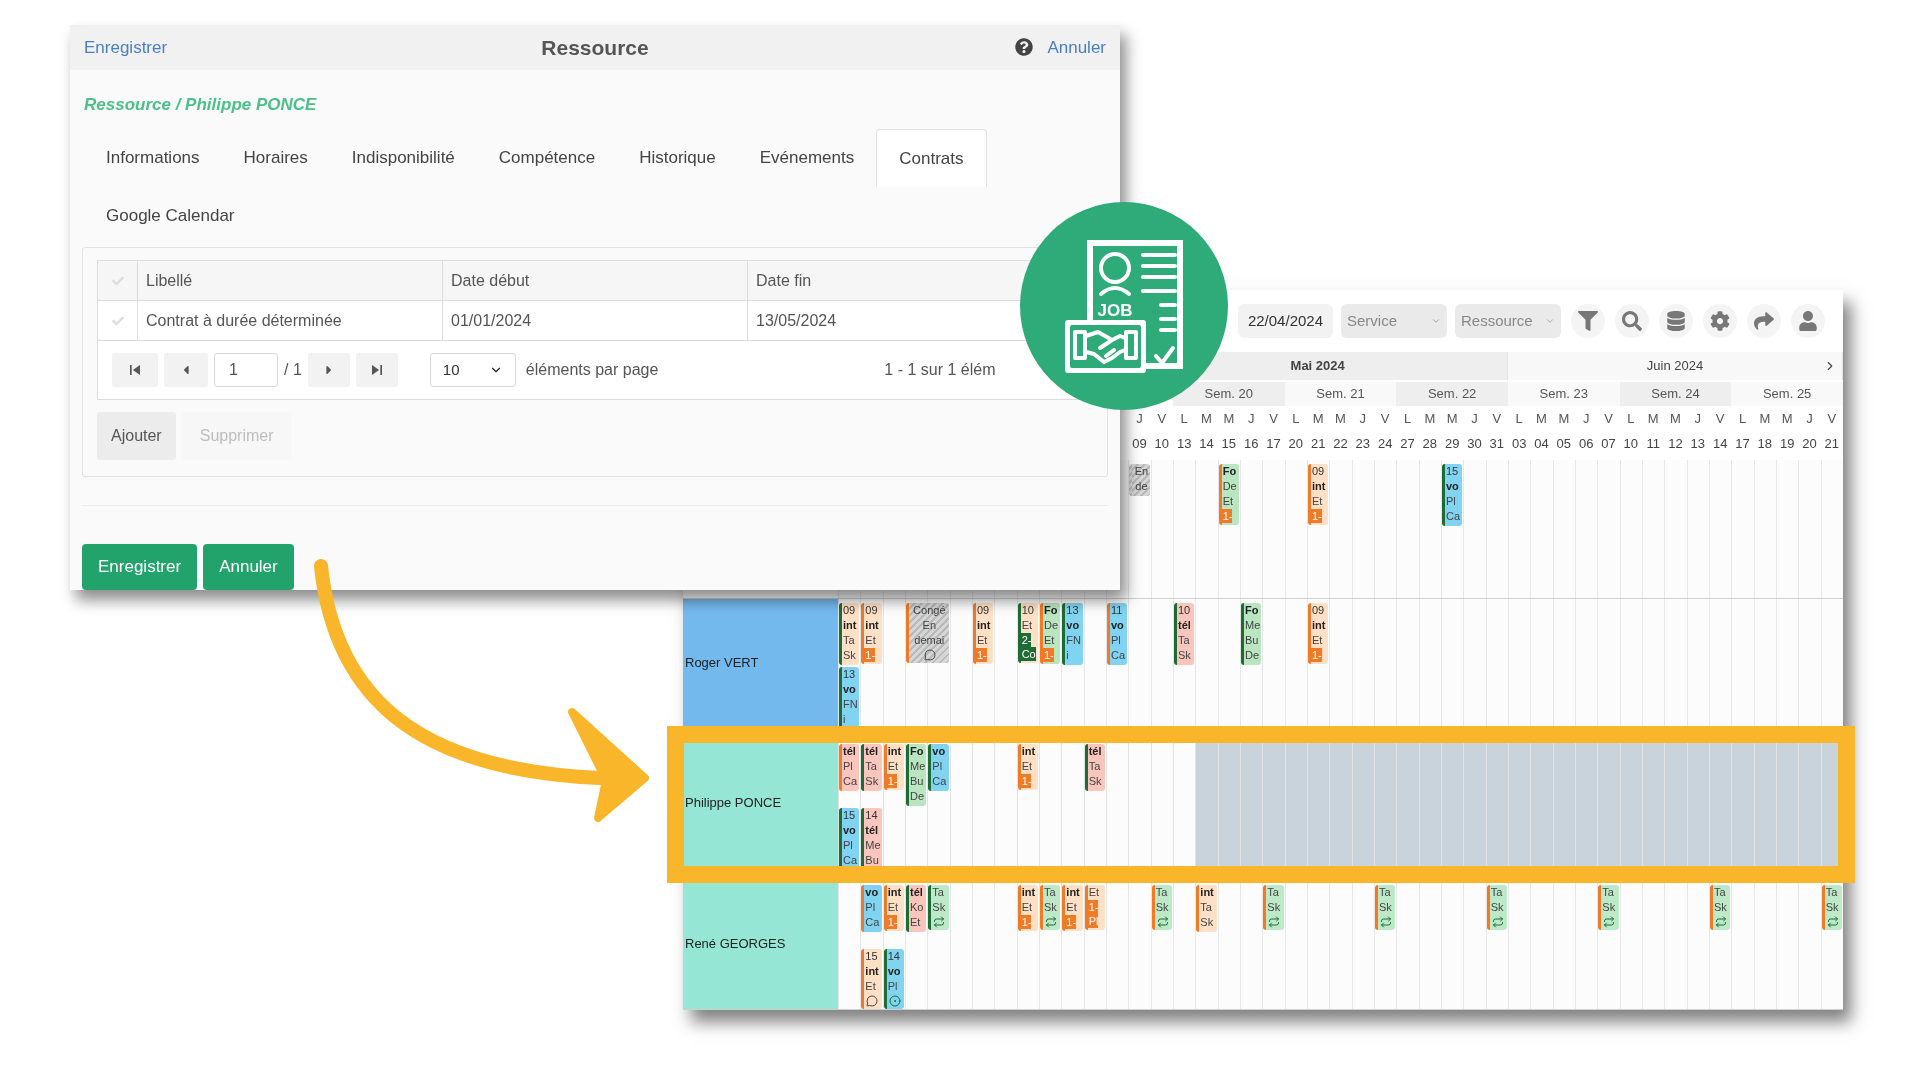  Describe the element at coordinates (376, 370) in the screenshot. I see `last-page-button` at that location.